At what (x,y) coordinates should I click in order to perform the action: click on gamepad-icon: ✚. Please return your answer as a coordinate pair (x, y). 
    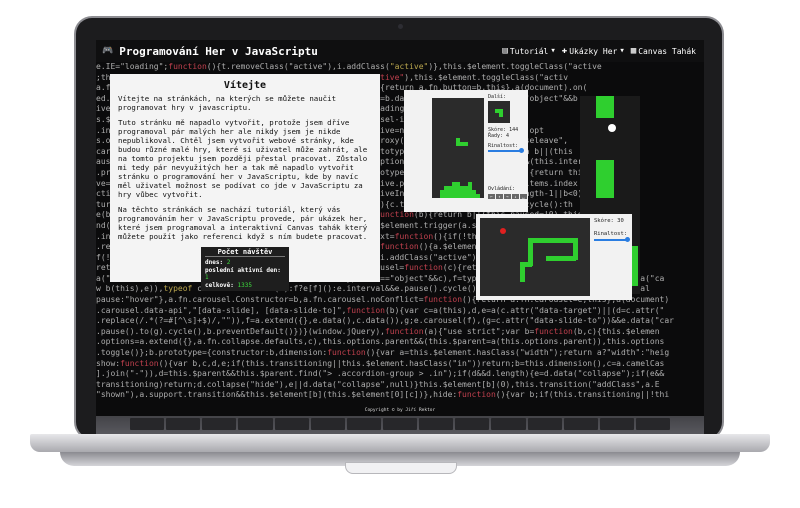
    Looking at the image, I should click on (564, 50).